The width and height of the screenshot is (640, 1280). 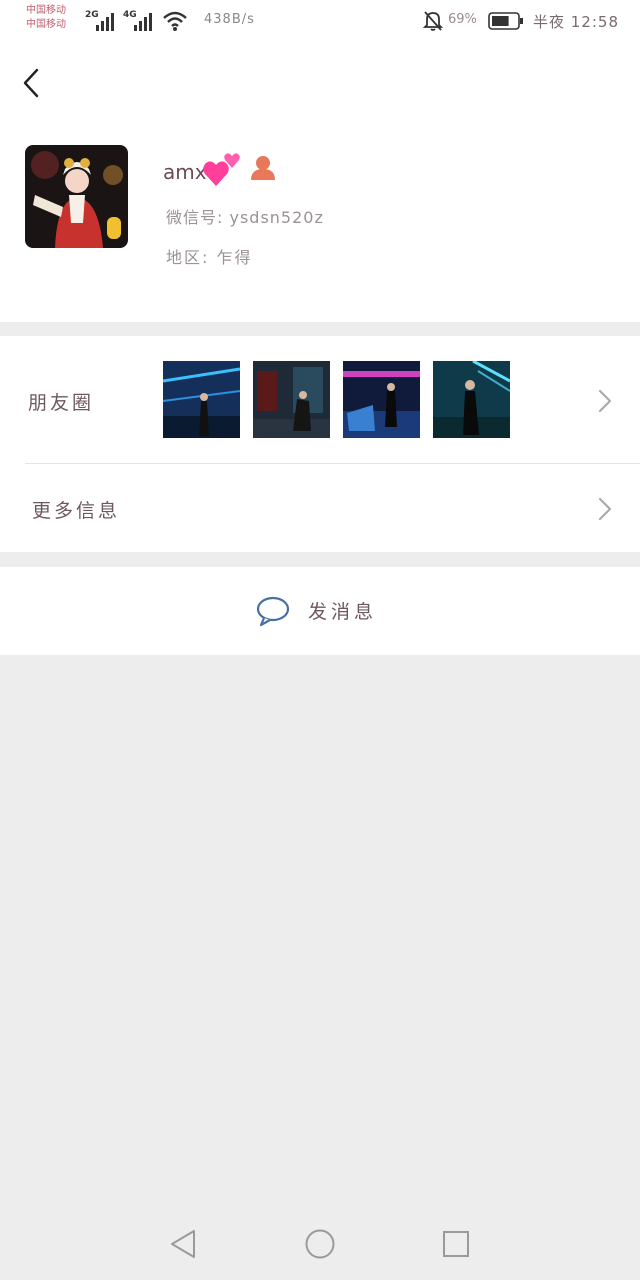 What do you see at coordinates (505, 21) in the screenshot?
I see `battery-icon` at bounding box center [505, 21].